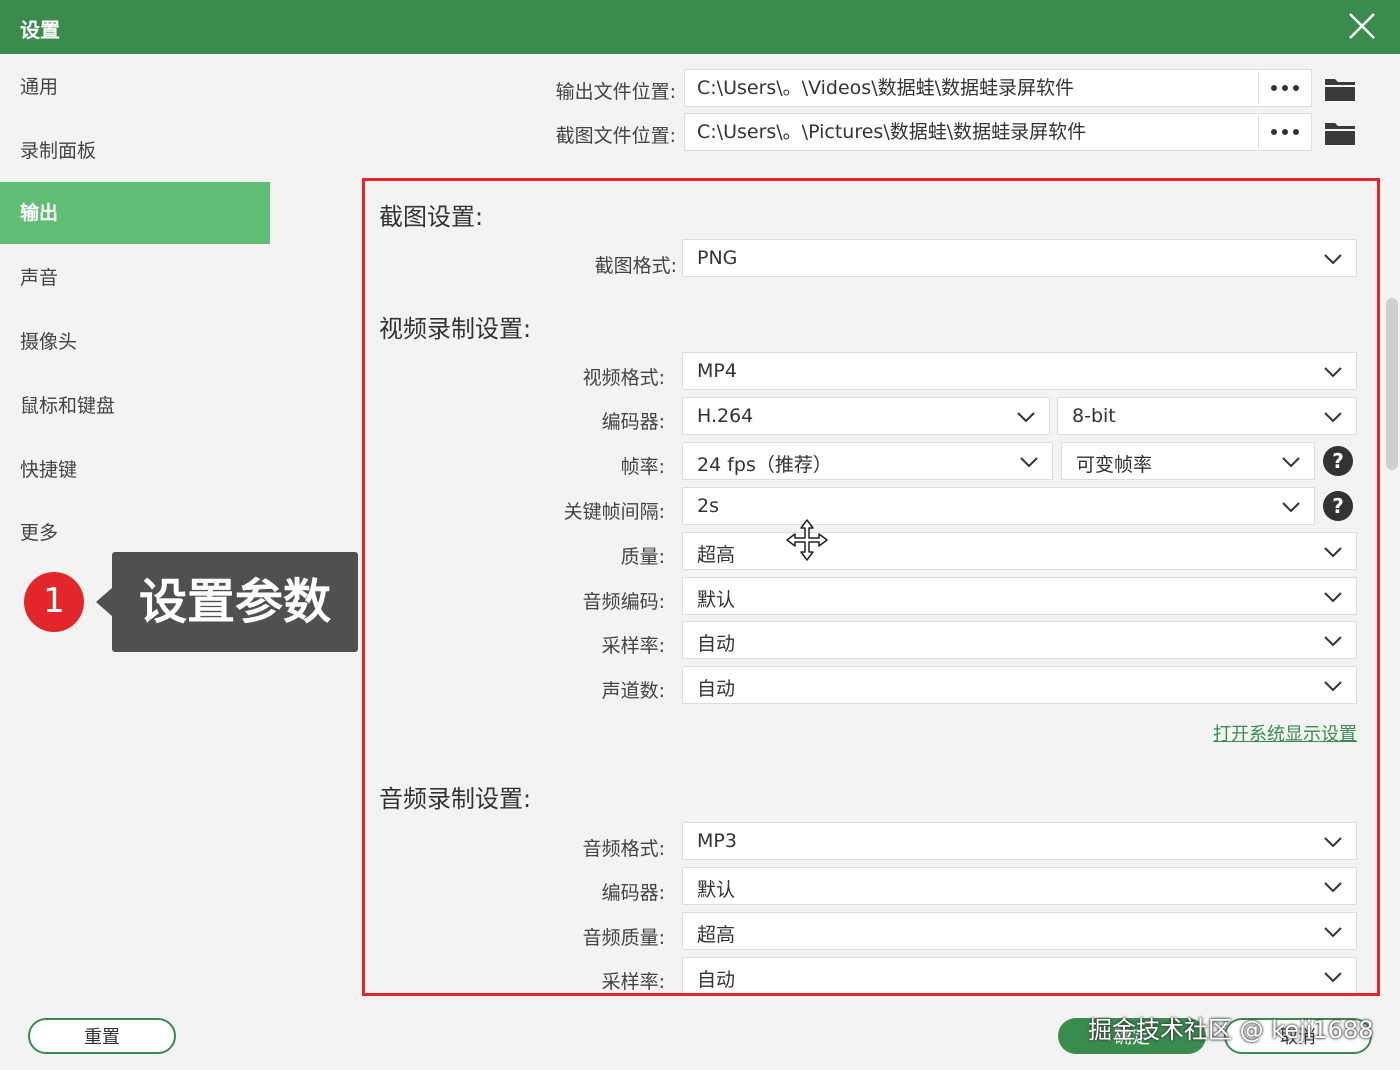  Describe the element at coordinates (998, 132) in the screenshot. I see `screenshot-path-field: C:\Users\。\Pictures\数据蛙\数据蛙录屏软件` at that location.